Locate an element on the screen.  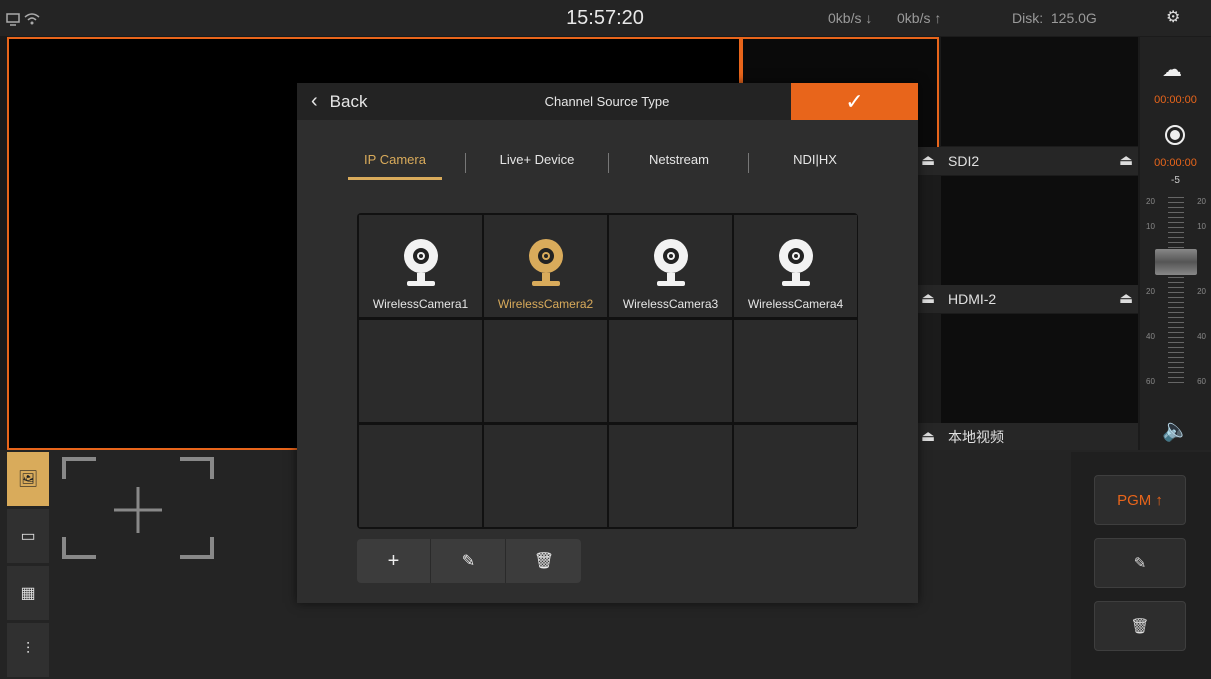
cloud-icon: ☁ is located at coordinates (1172, 69).